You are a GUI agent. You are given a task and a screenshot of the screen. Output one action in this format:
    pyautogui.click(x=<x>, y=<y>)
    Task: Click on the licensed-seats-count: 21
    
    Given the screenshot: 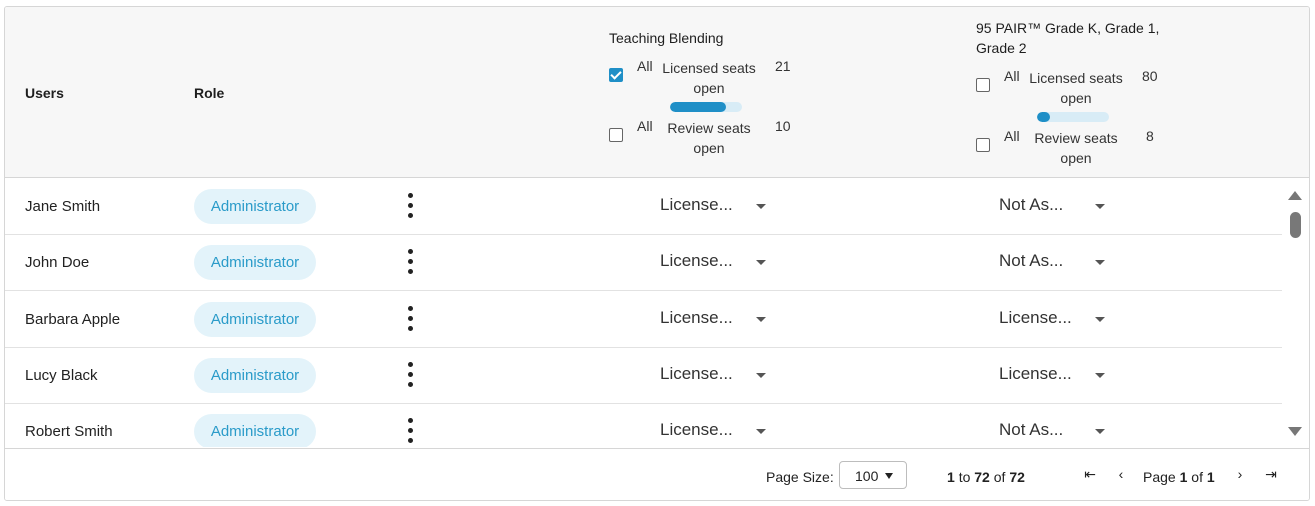 What is the action you would take?
    pyautogui.click(x=783, y=66)
    